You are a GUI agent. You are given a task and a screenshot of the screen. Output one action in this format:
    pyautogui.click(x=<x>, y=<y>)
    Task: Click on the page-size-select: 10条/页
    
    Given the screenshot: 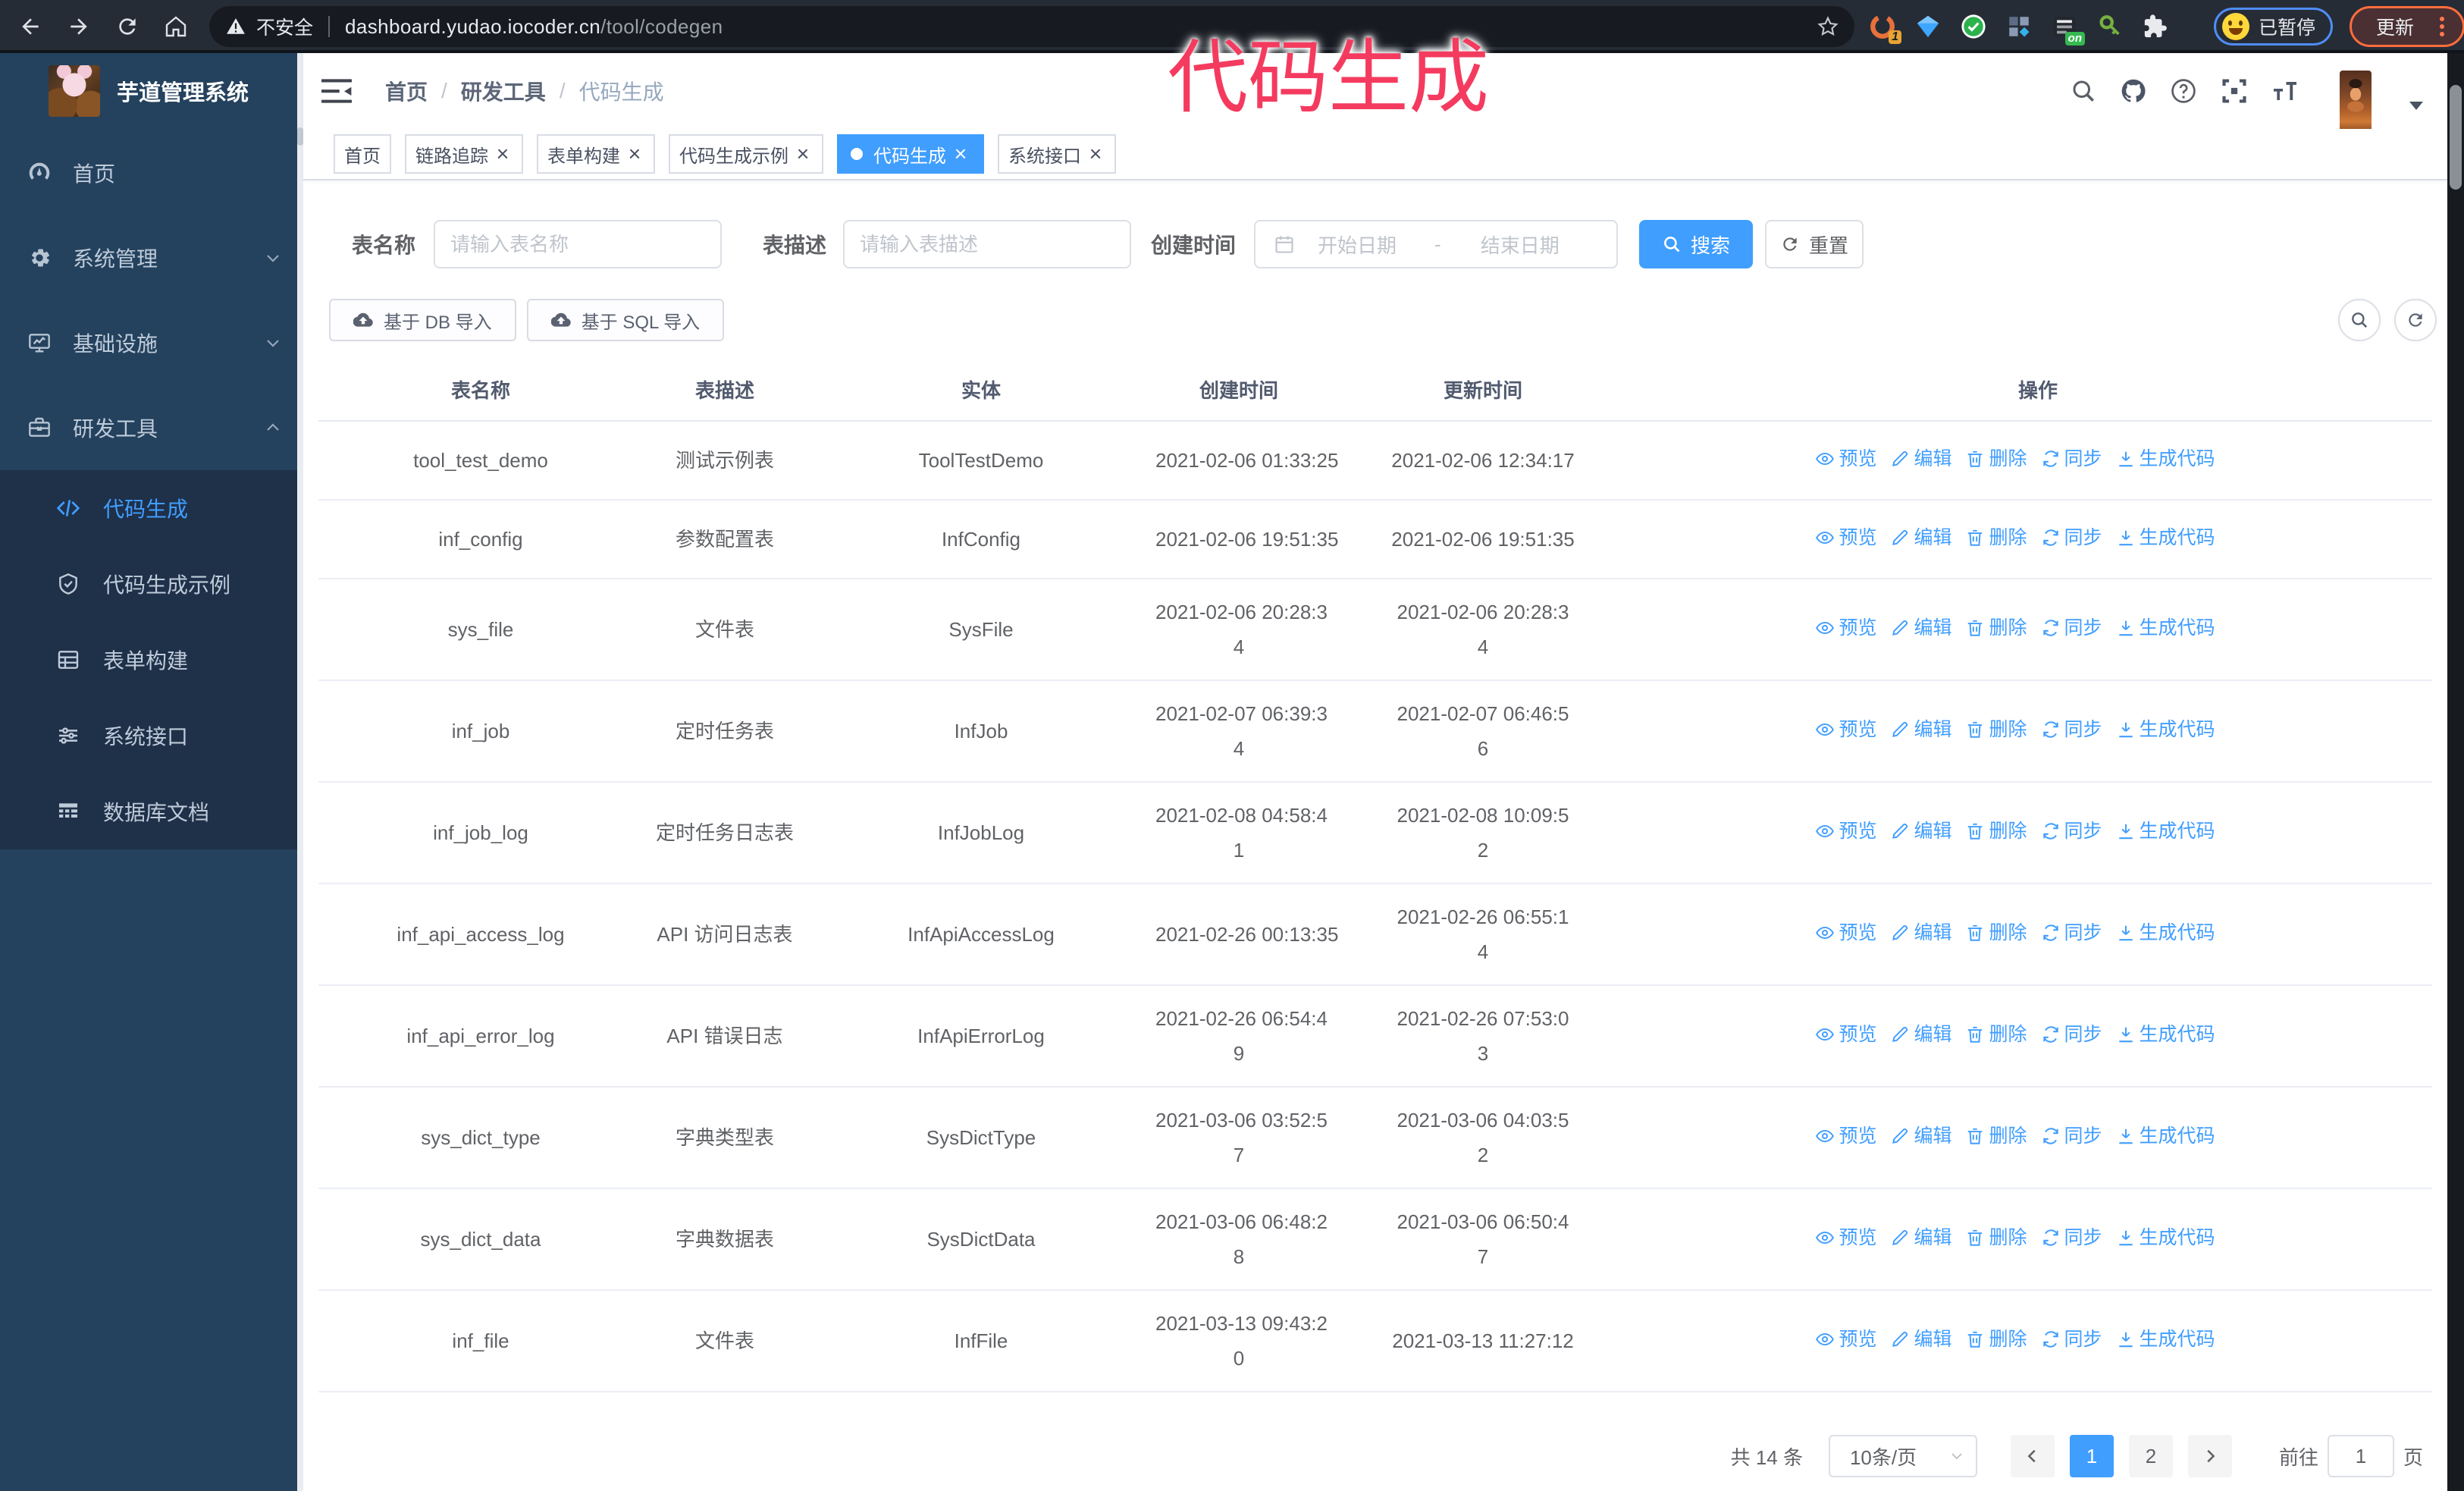 What is the action you would take?
    pyautogui.click(x=1903, y=1456)
    